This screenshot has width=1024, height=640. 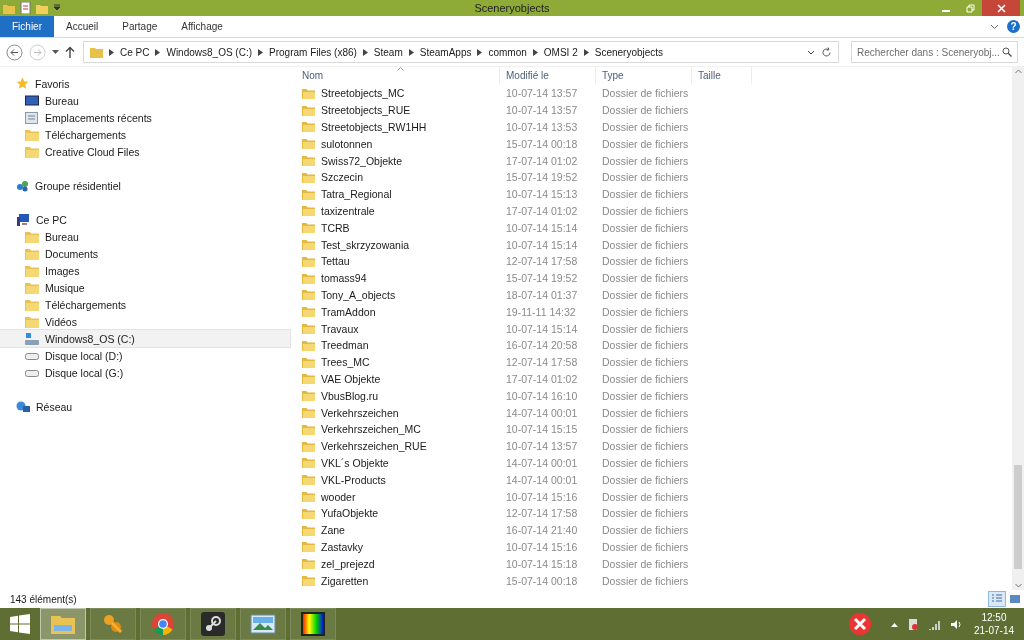 I want to click on file-name: Verkehrszeichen_RUE, so click(x=374, y=446).